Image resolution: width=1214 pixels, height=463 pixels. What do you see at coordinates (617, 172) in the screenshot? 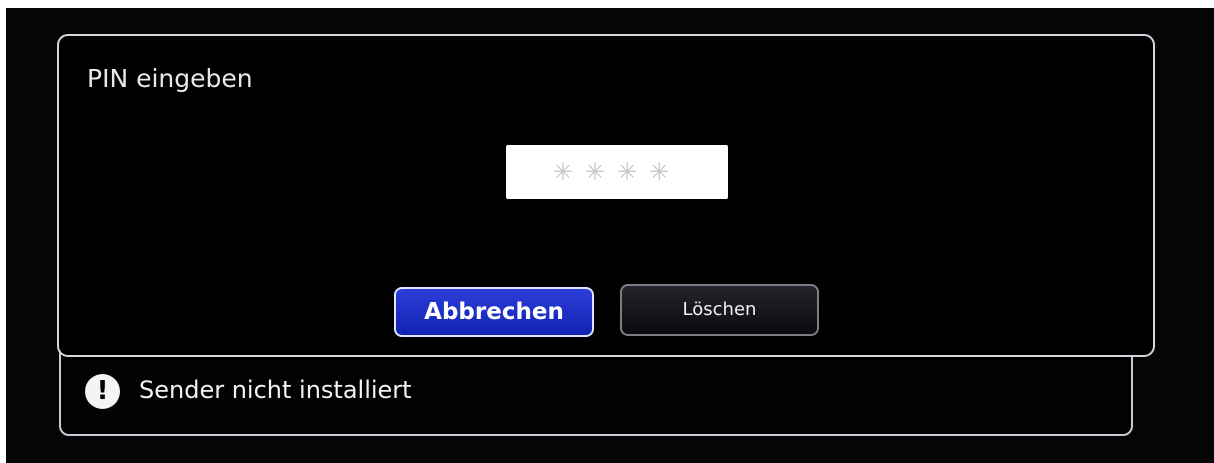
I see `pin-input: ✳✳✳✳` at bounding box center [617, 172].